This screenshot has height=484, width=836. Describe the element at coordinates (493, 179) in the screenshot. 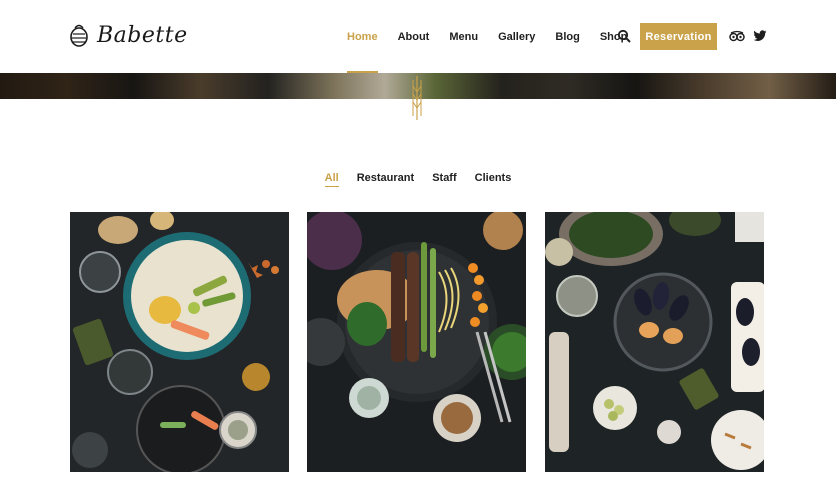

I see `filter-clients: Clients` at that location.